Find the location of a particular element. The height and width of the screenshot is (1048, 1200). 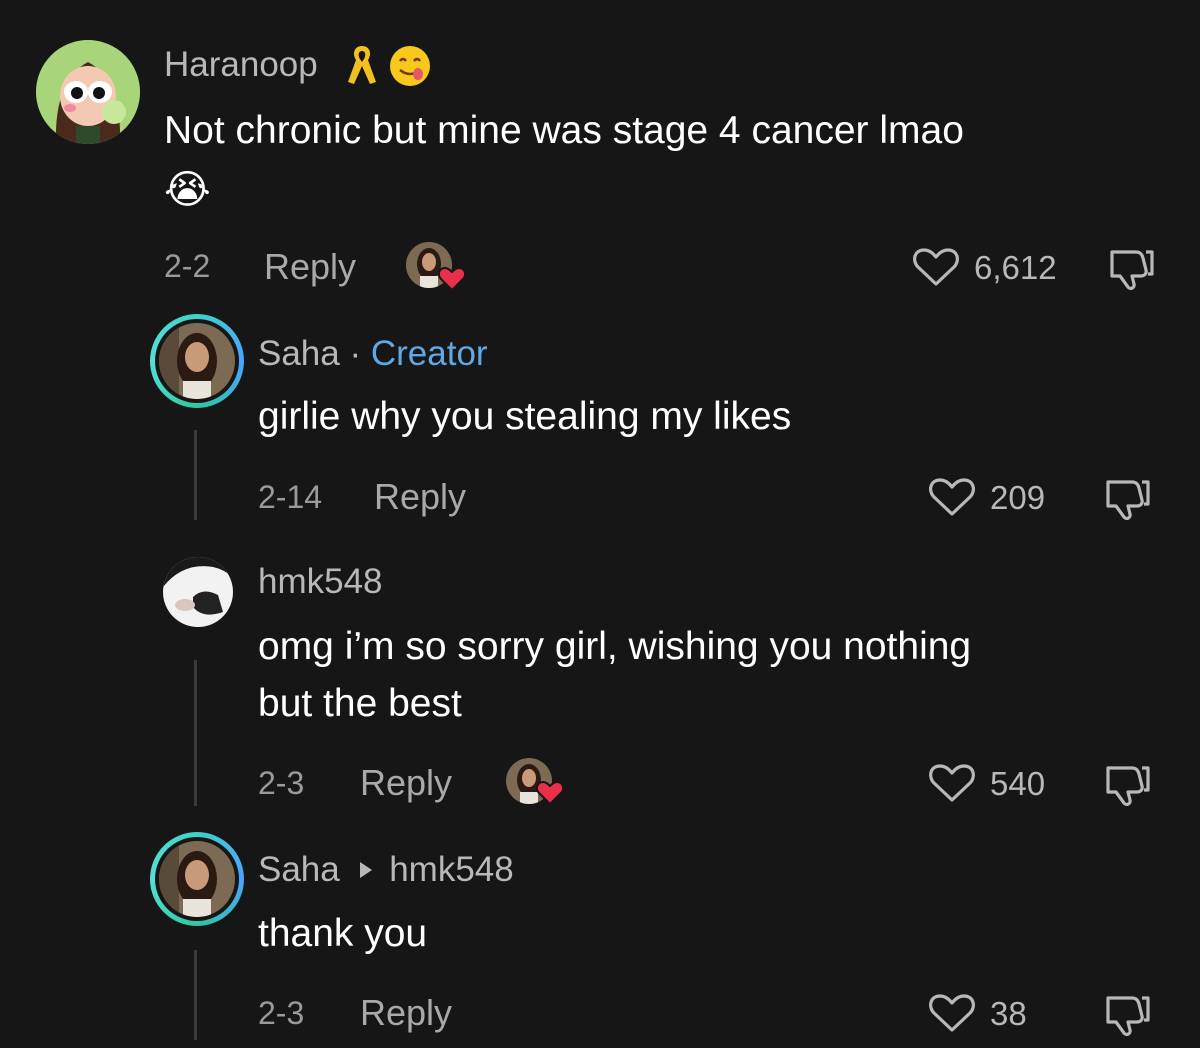

avatar-hmk548 is located at coordinates (198, 592).